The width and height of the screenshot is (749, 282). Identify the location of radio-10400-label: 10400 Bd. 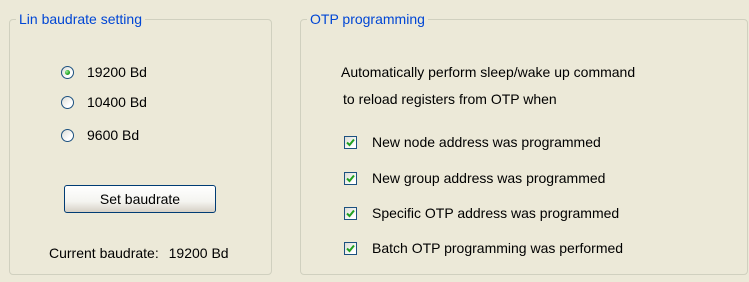
(117, 102).